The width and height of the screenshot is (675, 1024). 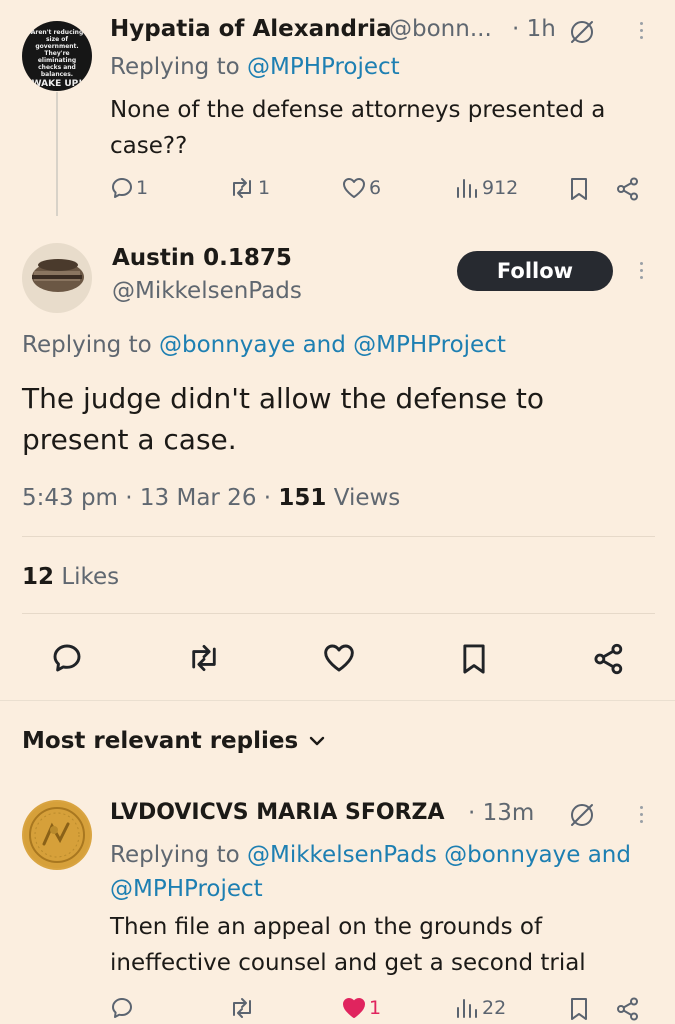 What do you see at coordinates (501, 813) in the screenshot?
I see `post-time: · 13m` at bounding box center [501, 813].